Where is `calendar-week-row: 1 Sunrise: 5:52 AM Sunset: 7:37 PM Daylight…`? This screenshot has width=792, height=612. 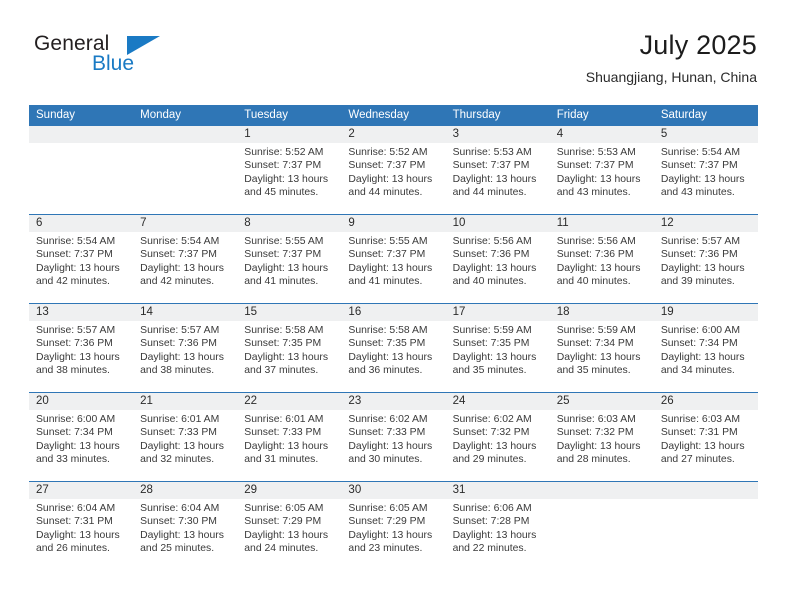
calendar-week-row: 1 Sunrise: 5:52 AM Sunset: 7:37 PM Daylight… is located at coordinates (393, 170).